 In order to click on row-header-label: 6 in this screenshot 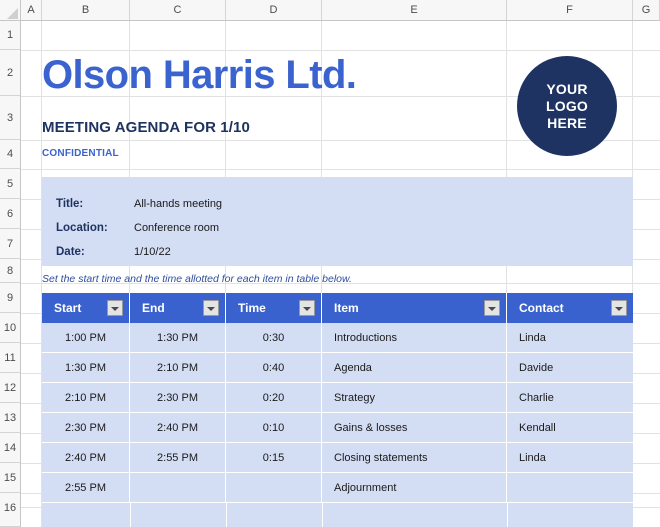, I will do `click(10, 214)`.